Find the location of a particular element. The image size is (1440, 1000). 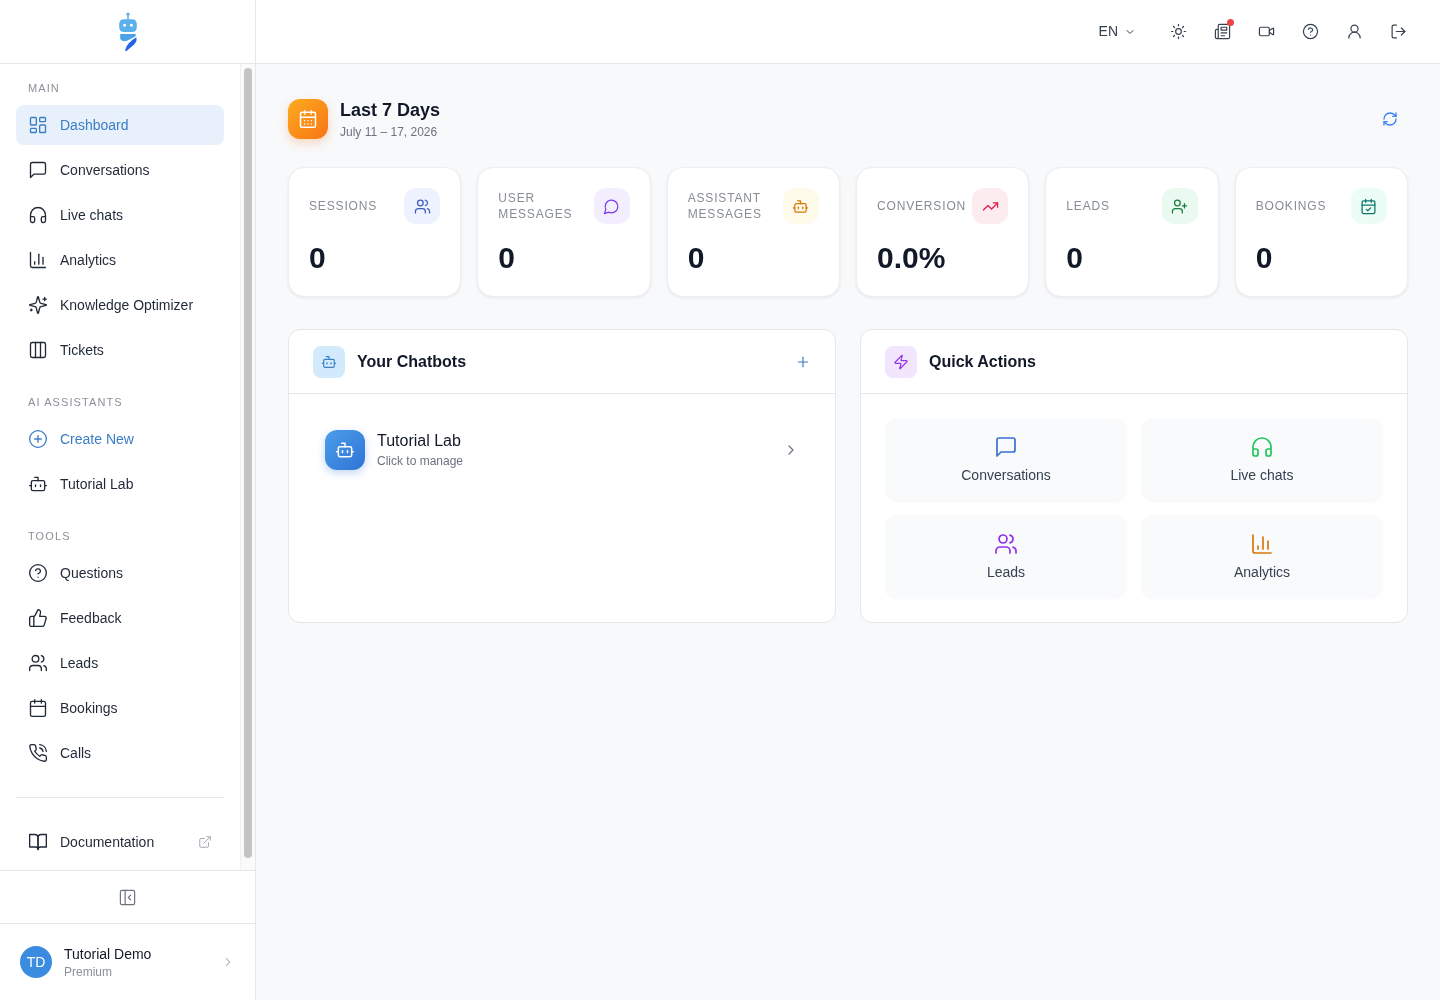

calendar-check-icon is located at coordinates (1369, 206).